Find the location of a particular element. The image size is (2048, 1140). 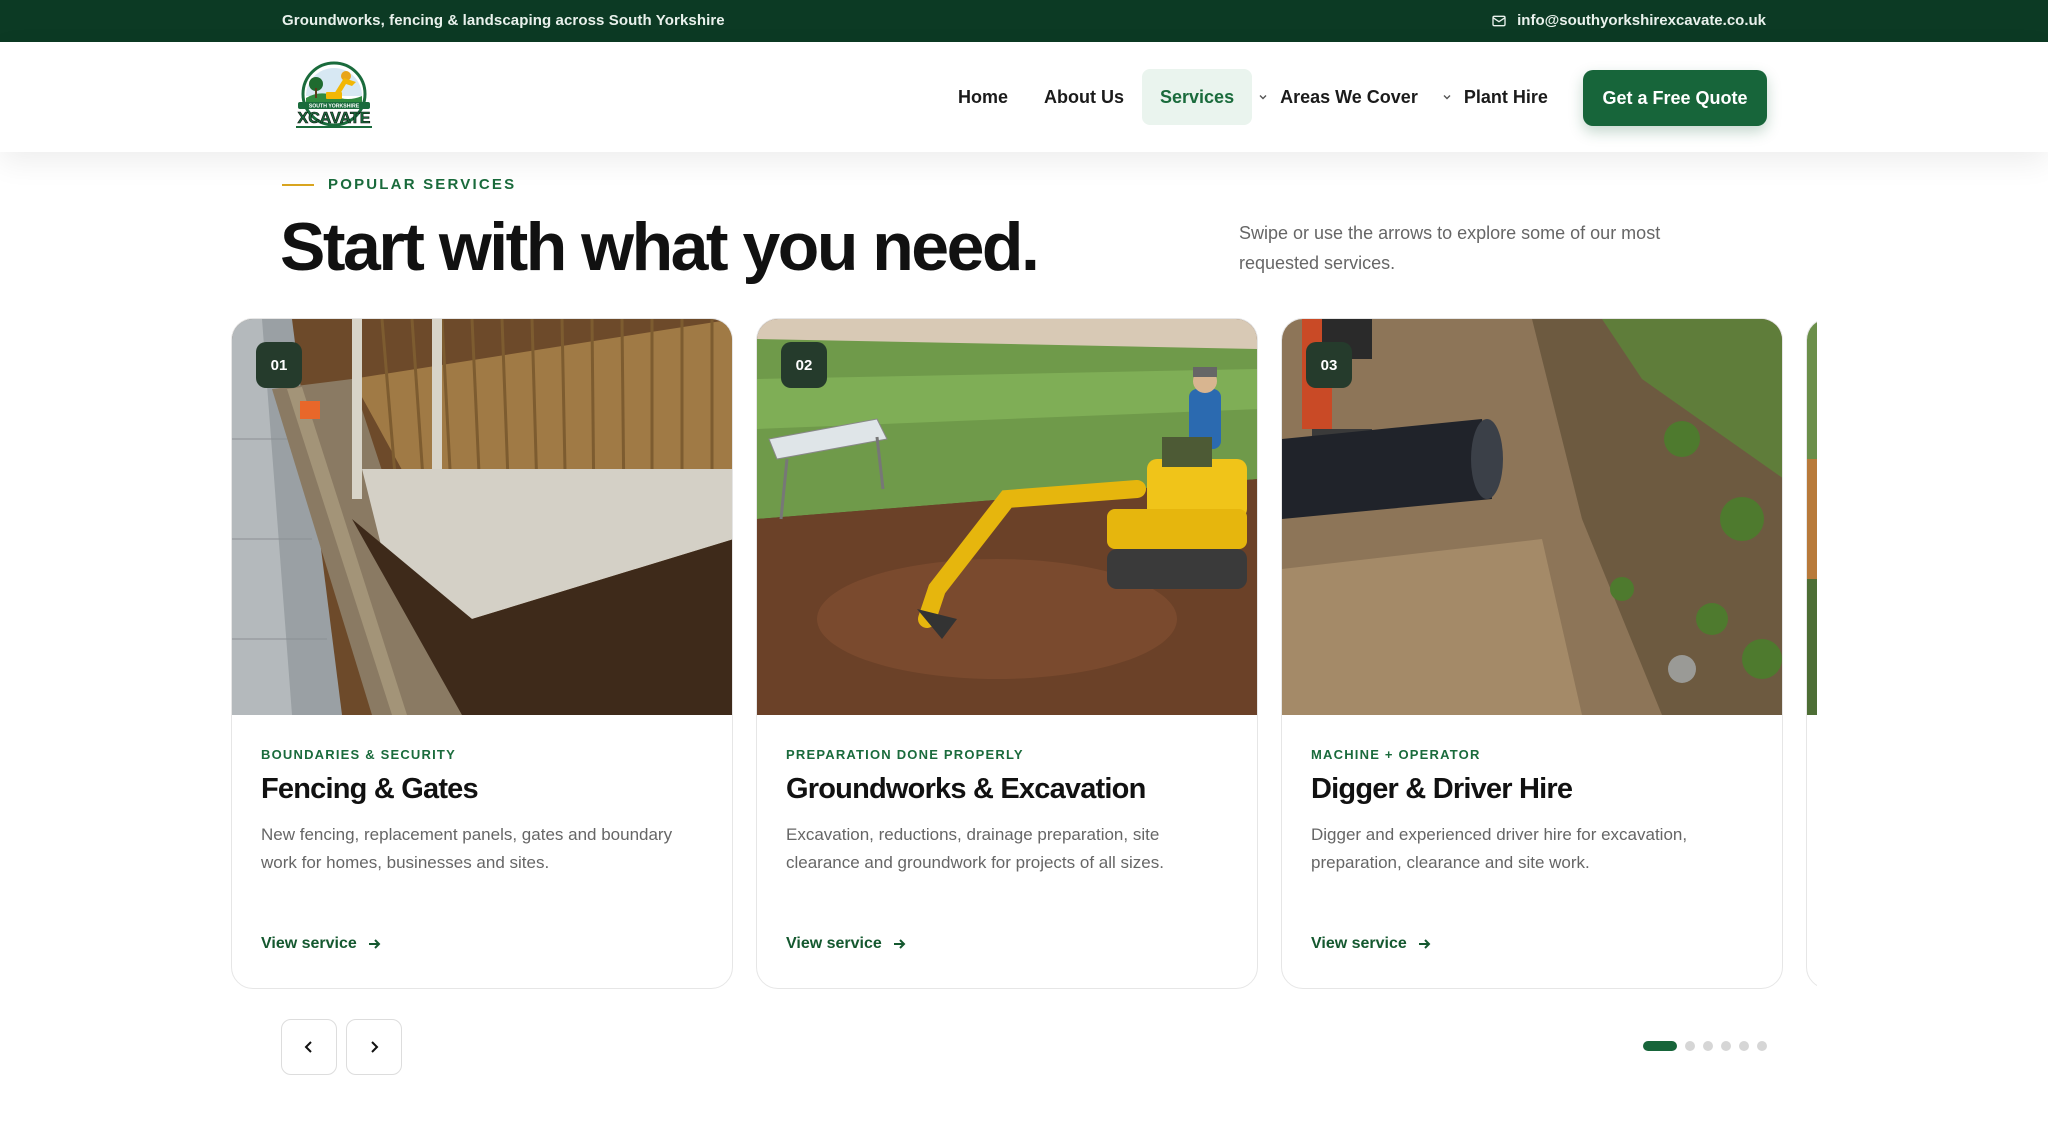

service-photo is located at coordinates (1812, 517).